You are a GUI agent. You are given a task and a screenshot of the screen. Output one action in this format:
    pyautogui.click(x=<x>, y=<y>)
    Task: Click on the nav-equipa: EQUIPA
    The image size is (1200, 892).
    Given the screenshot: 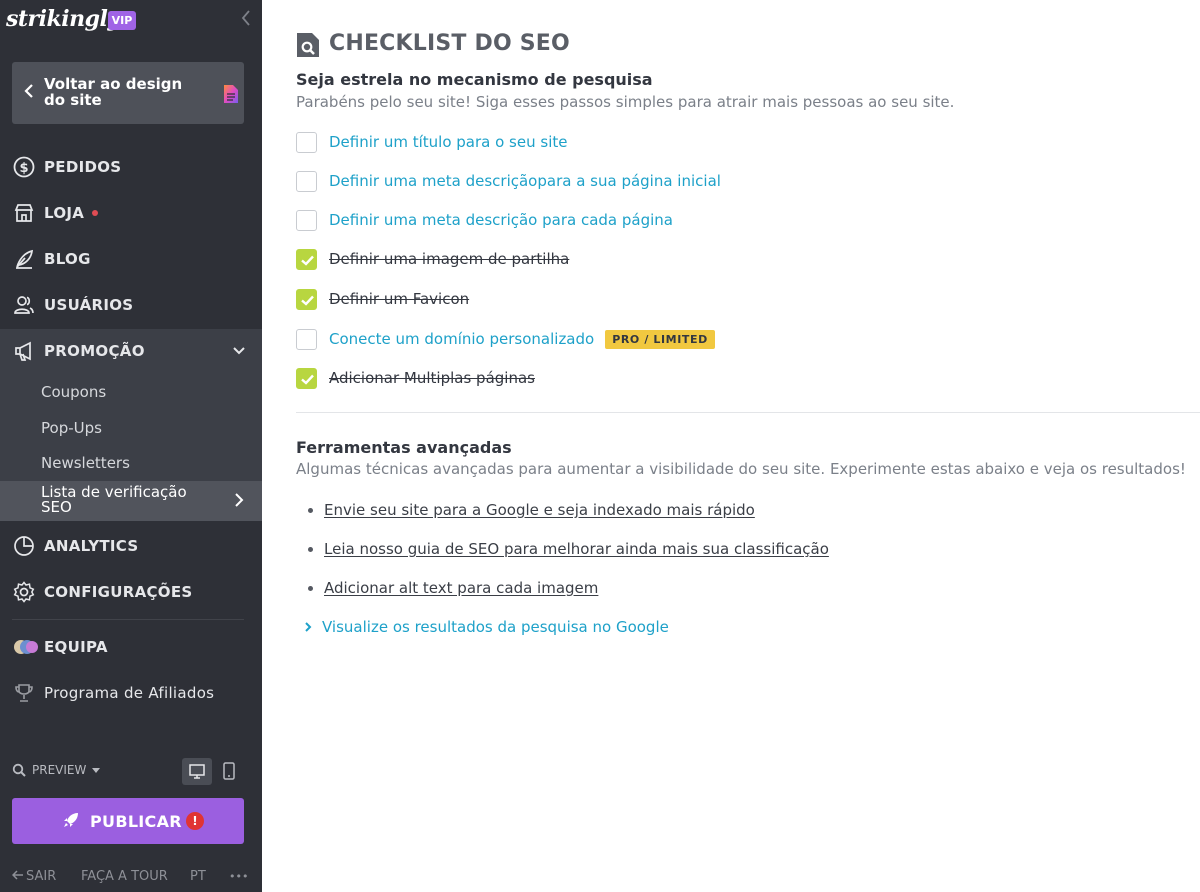 What is the action you would take?
    pyautogui.click(x=131, y=647)
    